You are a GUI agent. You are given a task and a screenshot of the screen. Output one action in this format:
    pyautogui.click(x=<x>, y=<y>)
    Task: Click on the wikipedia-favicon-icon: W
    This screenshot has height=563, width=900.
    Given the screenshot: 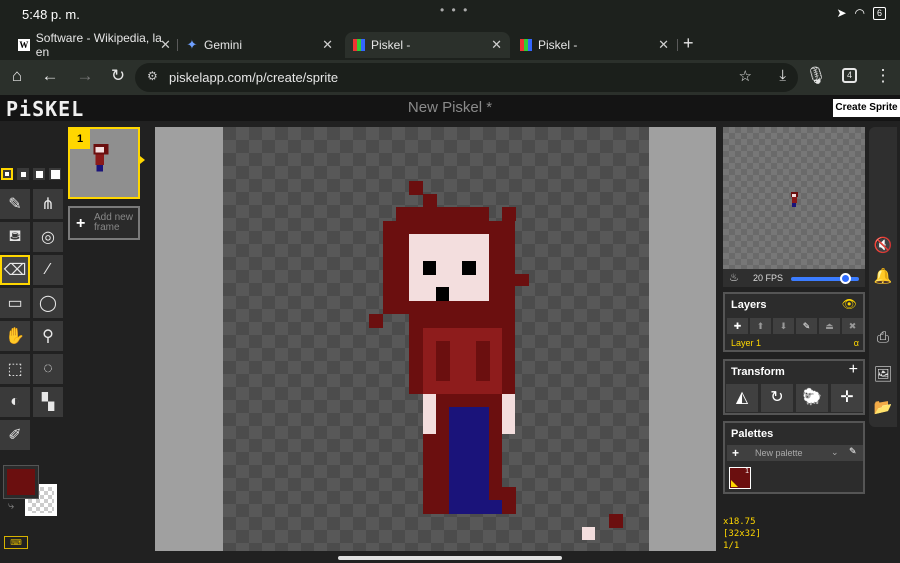 What is the action you would take?
    pyautogui.click(x=24, y=45)
    